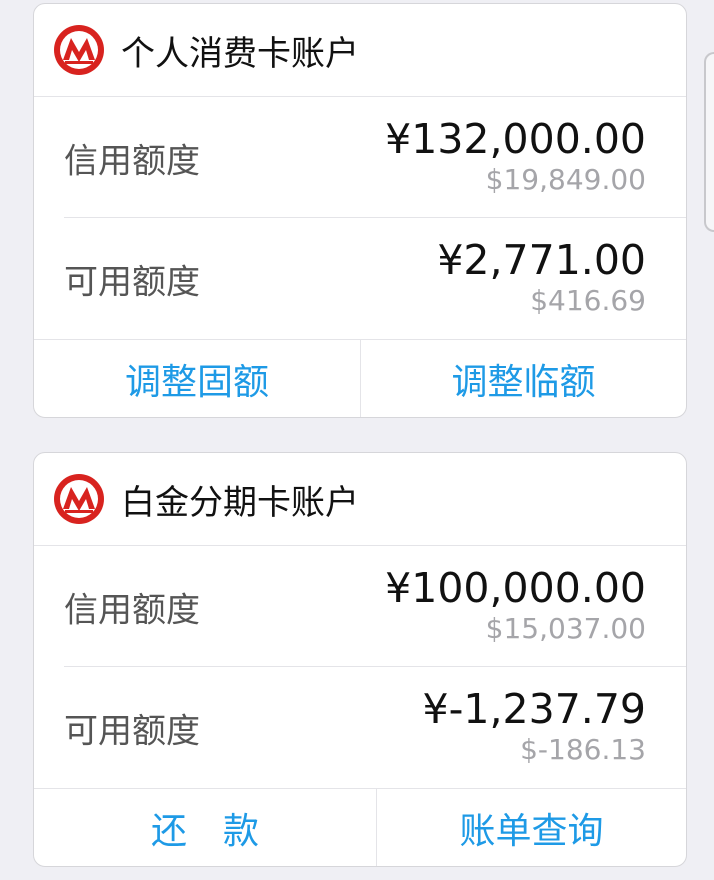  Describe the element at coordinates (240, 502) in the screenshot. I see `card-title: 白金分期卡账户` at that location.